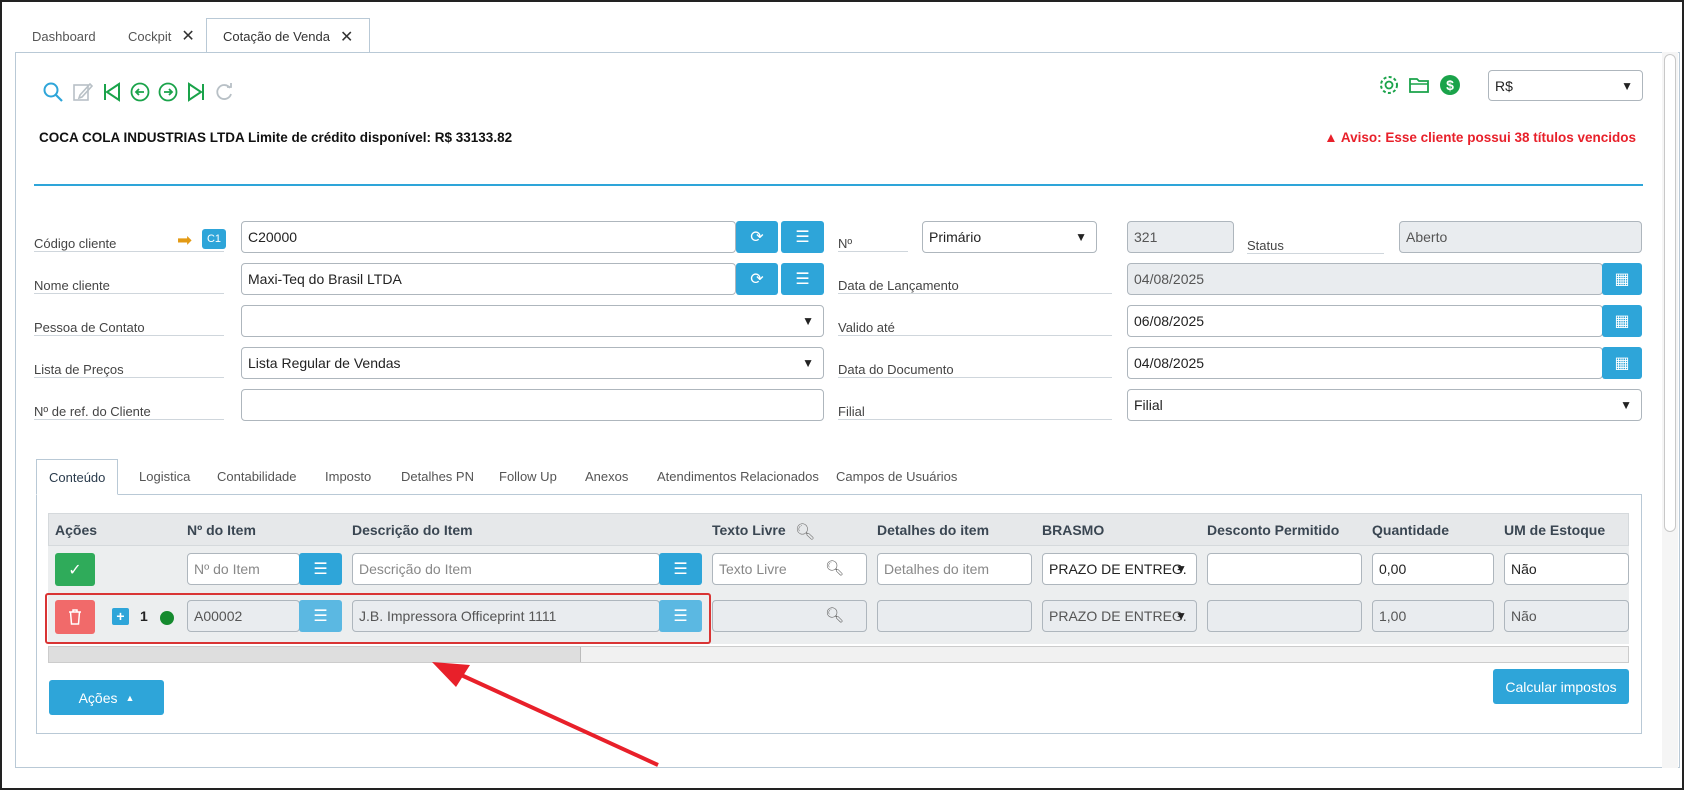 The width and height of the screenshot is (1684, 790). What do you see at coordinates (789, 569) in the screenshot?
I see `new-texto-input: Texto Livre 🔍︎` at bounding box center [789, 569].